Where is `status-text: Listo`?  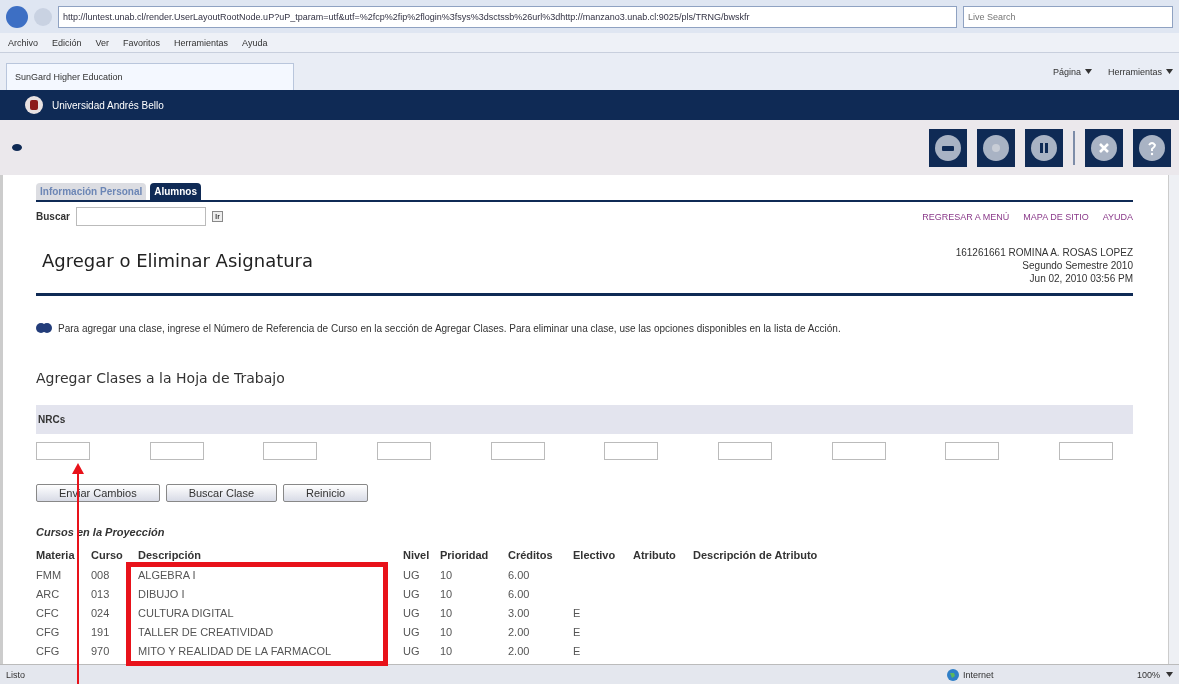
status-text: Listo is located at coordinates (15, 674).